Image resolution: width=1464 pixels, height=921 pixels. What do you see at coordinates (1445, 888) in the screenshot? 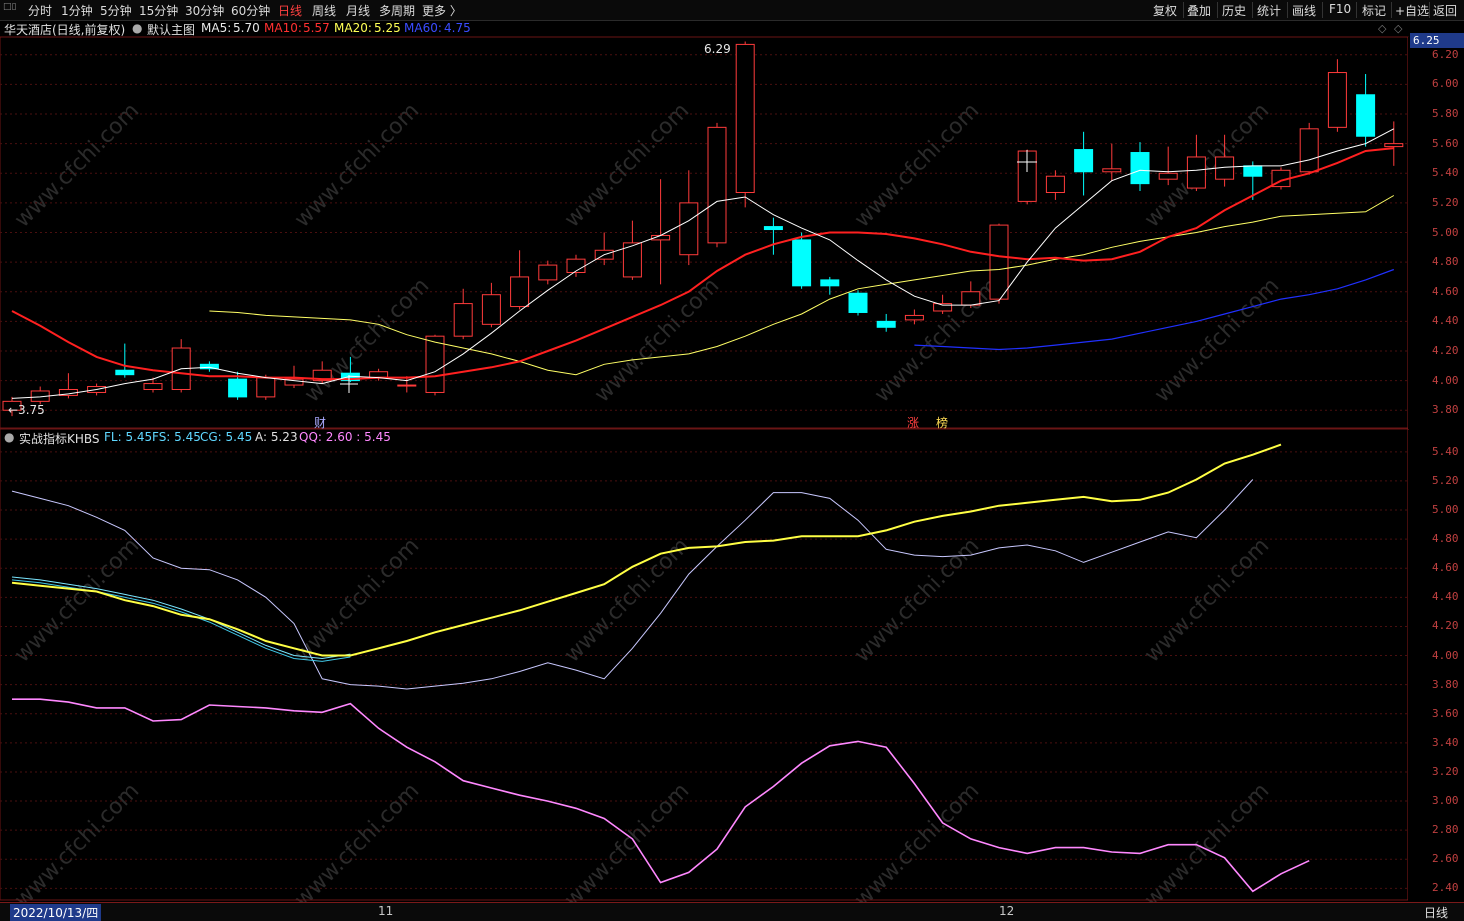
I see `indicator-tick-label: 2.40` at bounding box center [1445, 888].